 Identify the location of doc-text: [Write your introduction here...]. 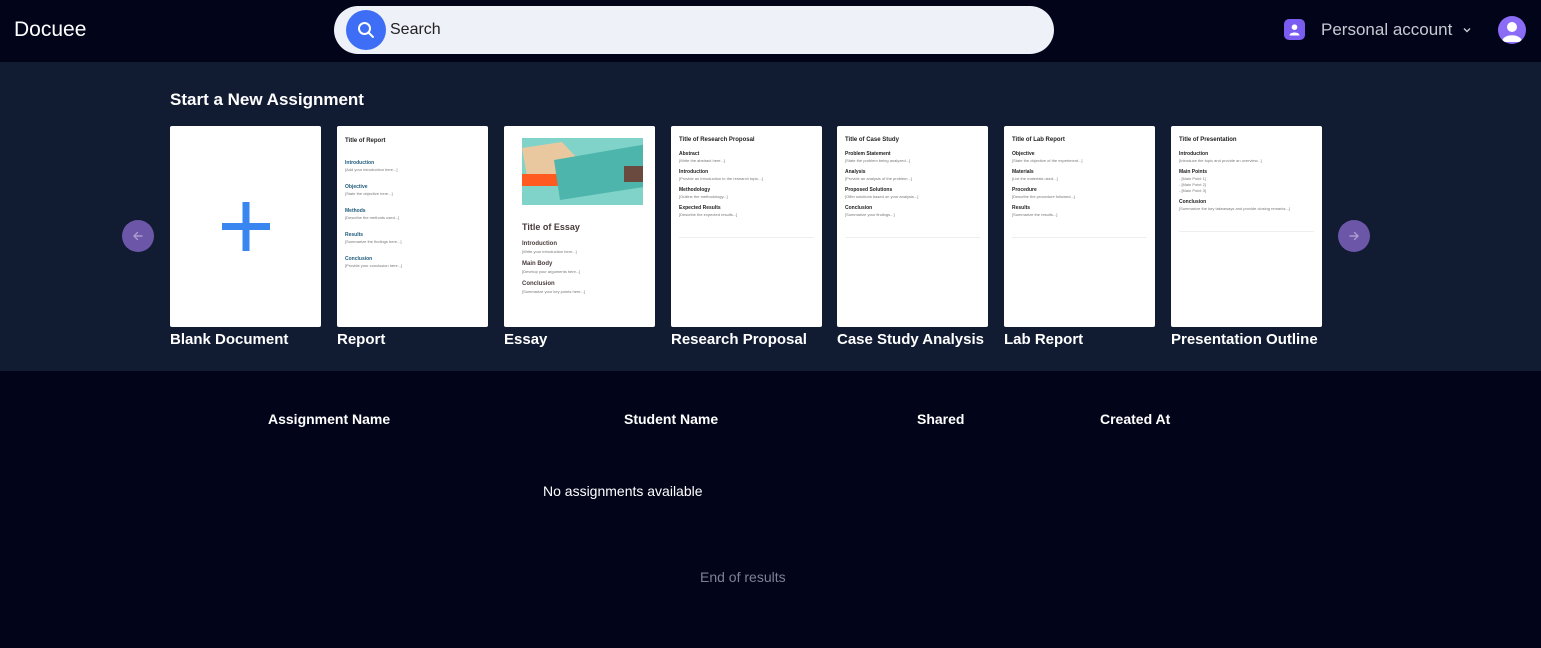
(549, 251).